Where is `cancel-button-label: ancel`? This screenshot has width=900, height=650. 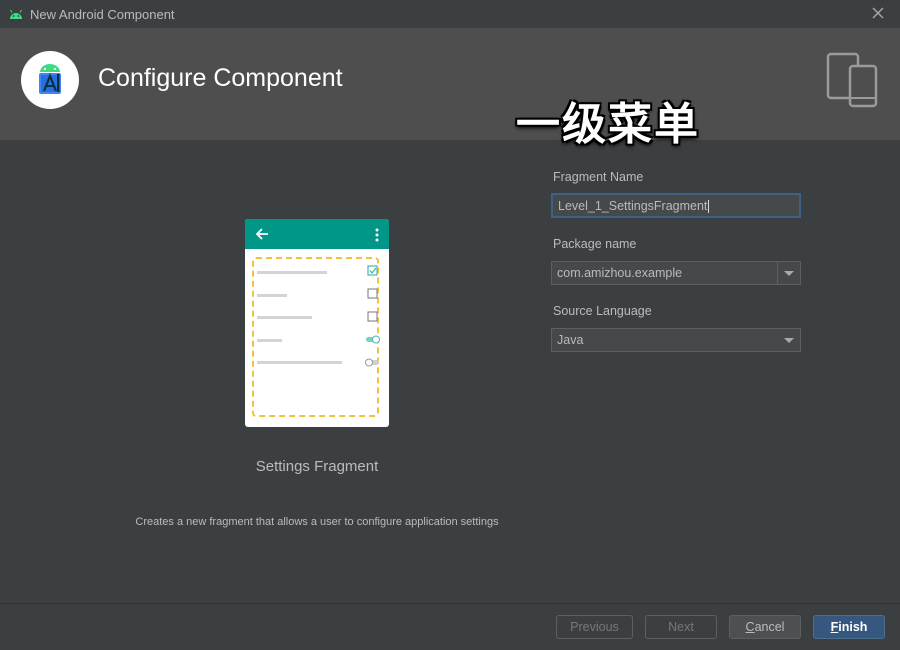 cancel-button-label: ancel is located at coordinates (769, 627).